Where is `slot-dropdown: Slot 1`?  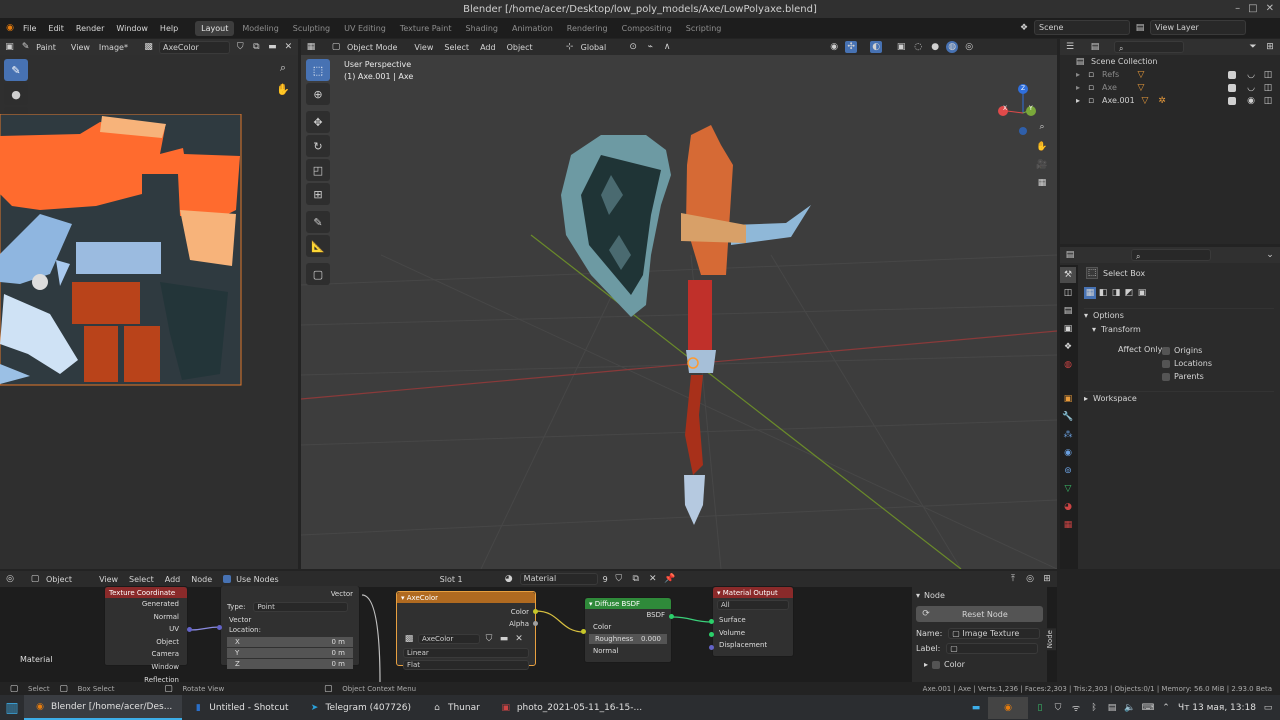 slot-dropdown: Slot 1 is located at coordinates (460, 579).